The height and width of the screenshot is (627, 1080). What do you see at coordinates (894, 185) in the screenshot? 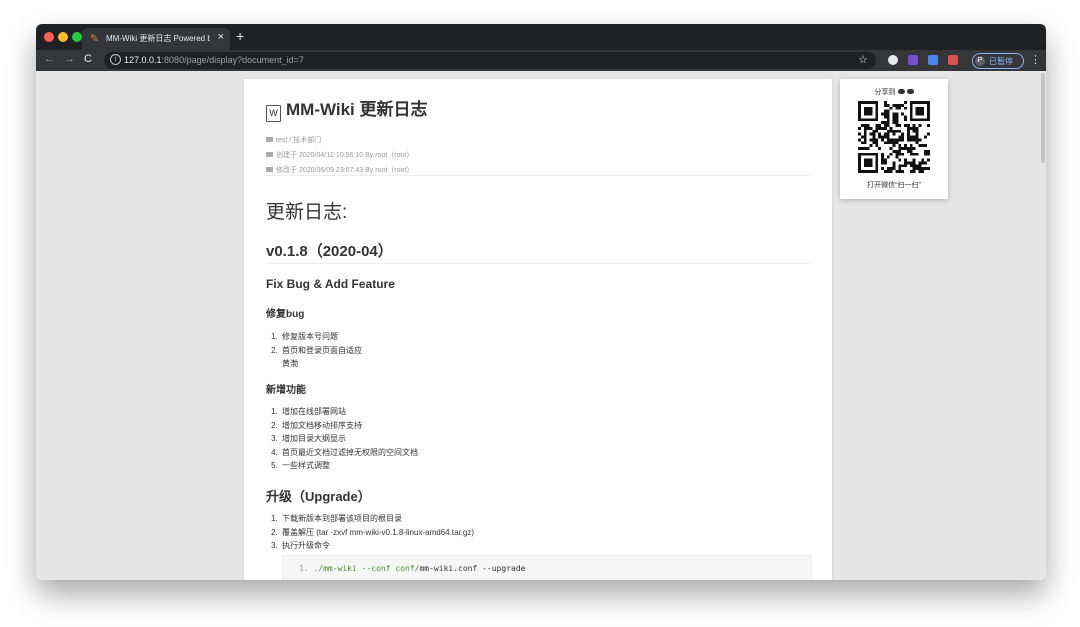
I see `qr-caption: 打开微信“扫一扫”` at bounding box center [894, 185].